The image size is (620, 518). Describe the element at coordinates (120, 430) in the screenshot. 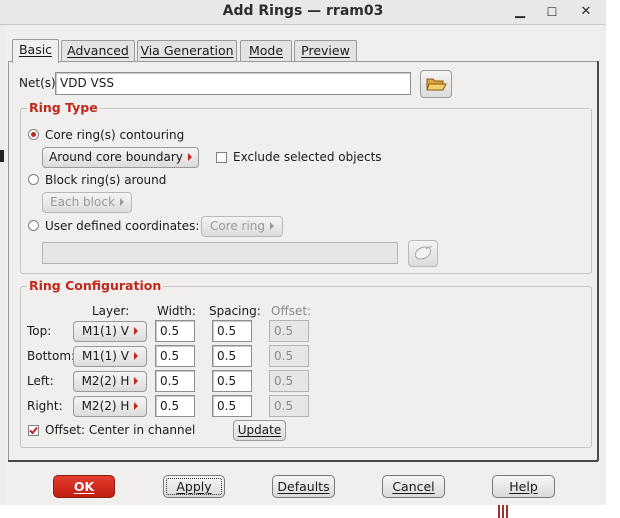

I see `offset-center-label: Offset: Center in channel` at that location.